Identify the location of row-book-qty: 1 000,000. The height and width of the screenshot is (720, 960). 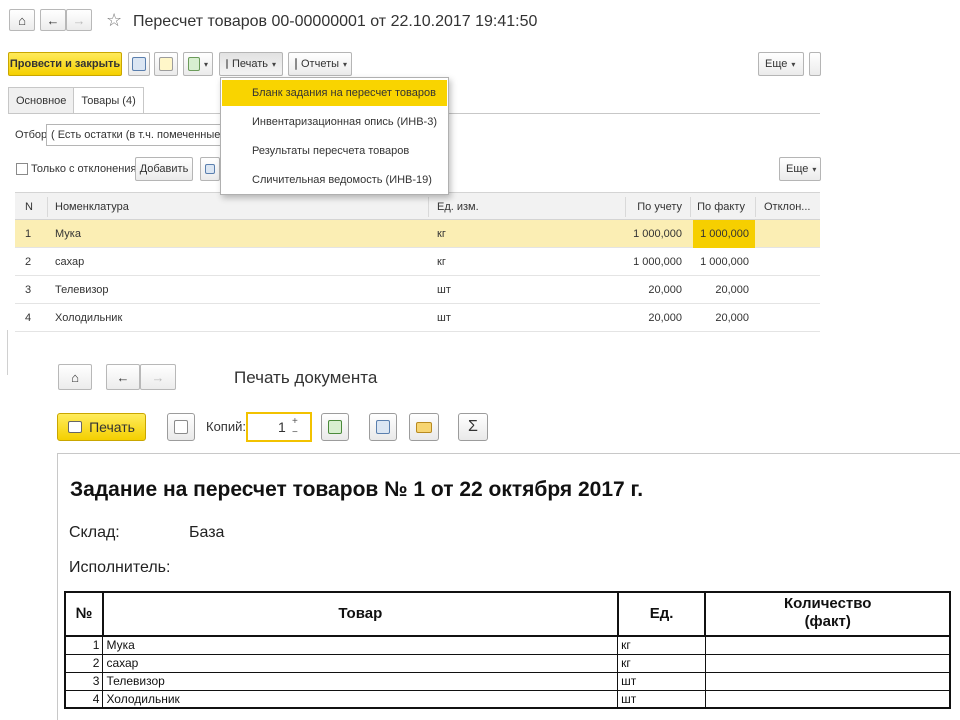
(657, 262).